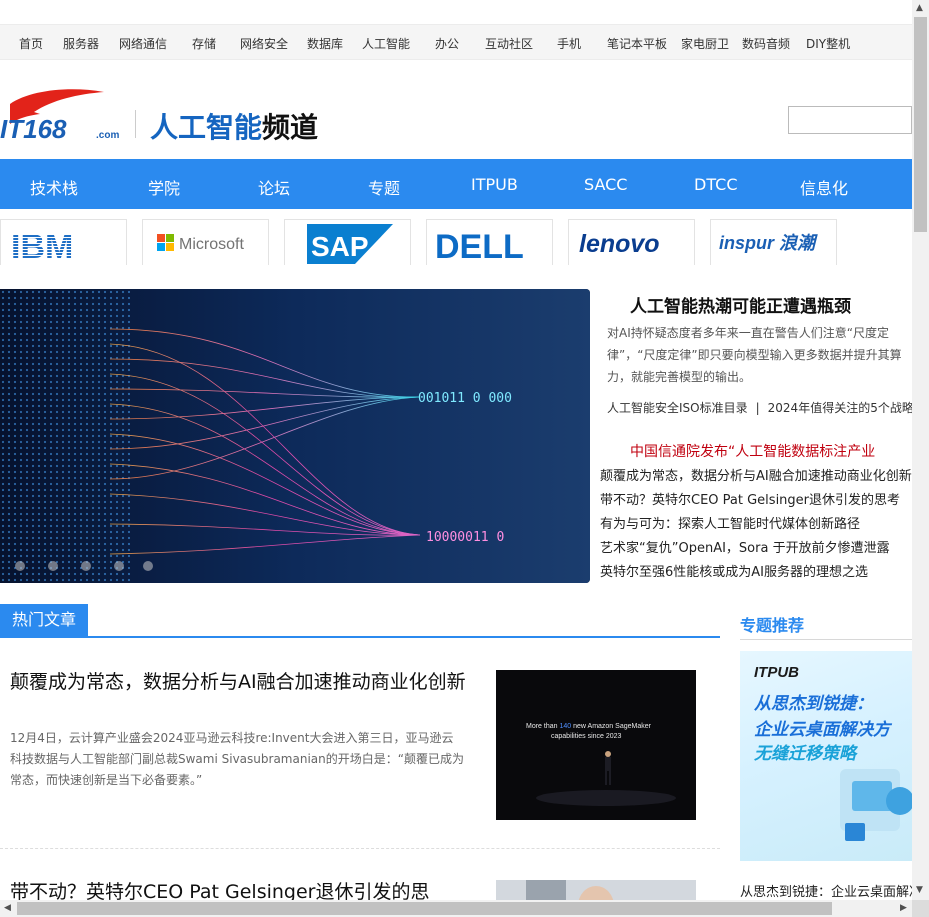  I want to click on sidebar-caption: 从思杰到锐捷：企业云桌面解决方案, so click(826, 890).